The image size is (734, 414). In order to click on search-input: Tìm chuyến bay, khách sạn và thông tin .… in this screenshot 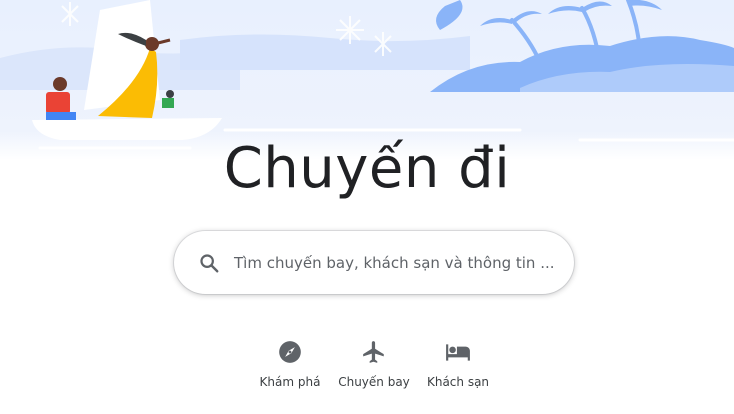, I will do `click(394, 263)`.